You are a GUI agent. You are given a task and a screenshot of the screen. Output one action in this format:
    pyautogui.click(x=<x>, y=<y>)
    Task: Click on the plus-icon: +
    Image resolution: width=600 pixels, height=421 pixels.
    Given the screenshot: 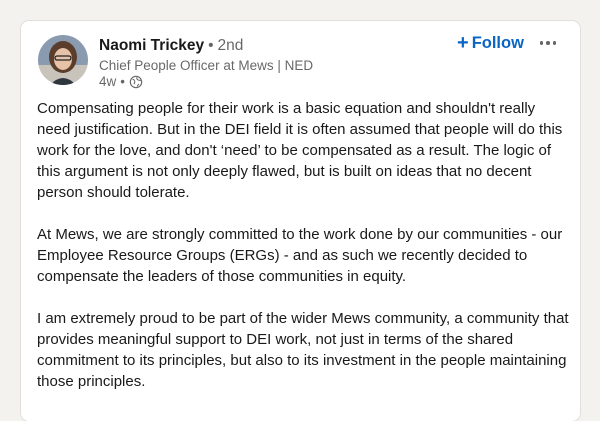 What is the action you would take?
    pyautogui.click(x=463, y=42)
    